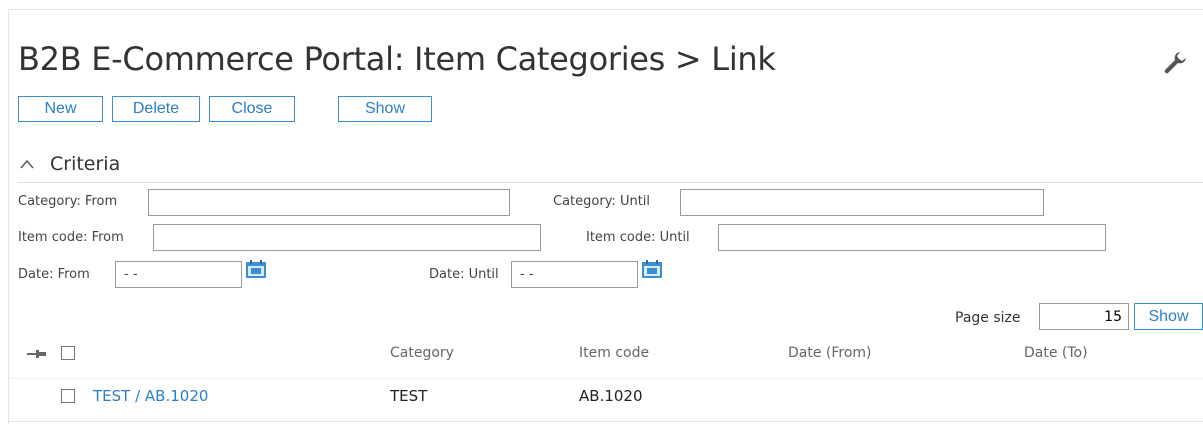 This screenshot has width=1203, height=424. Describe the element at coordinates (602, 201) in the screenshot. I see `category-until-label: Category: Until` at that location.